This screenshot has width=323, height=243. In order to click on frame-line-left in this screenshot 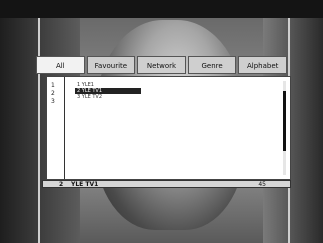, I will do `click(39, 130)`.